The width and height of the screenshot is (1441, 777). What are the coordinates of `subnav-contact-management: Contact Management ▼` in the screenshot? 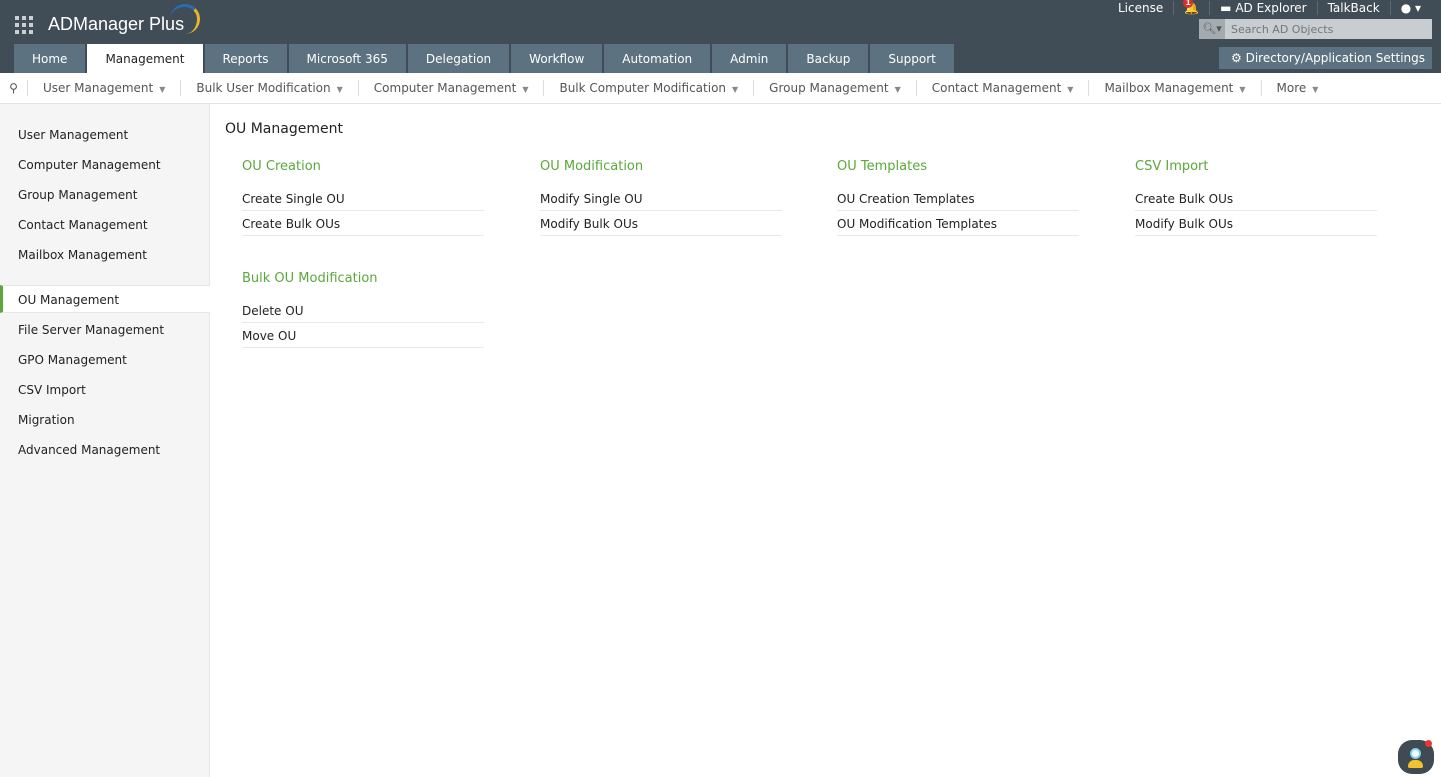 It's located at (1003, 88).